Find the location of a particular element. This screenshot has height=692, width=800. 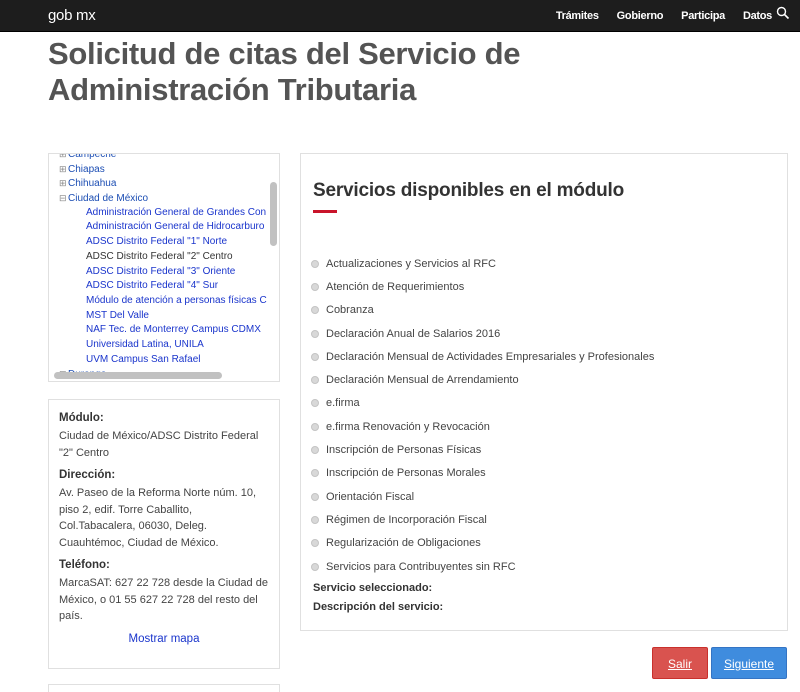

service-option: Régimen de Incorporación Fiscal is located at coordinates (482, 519).